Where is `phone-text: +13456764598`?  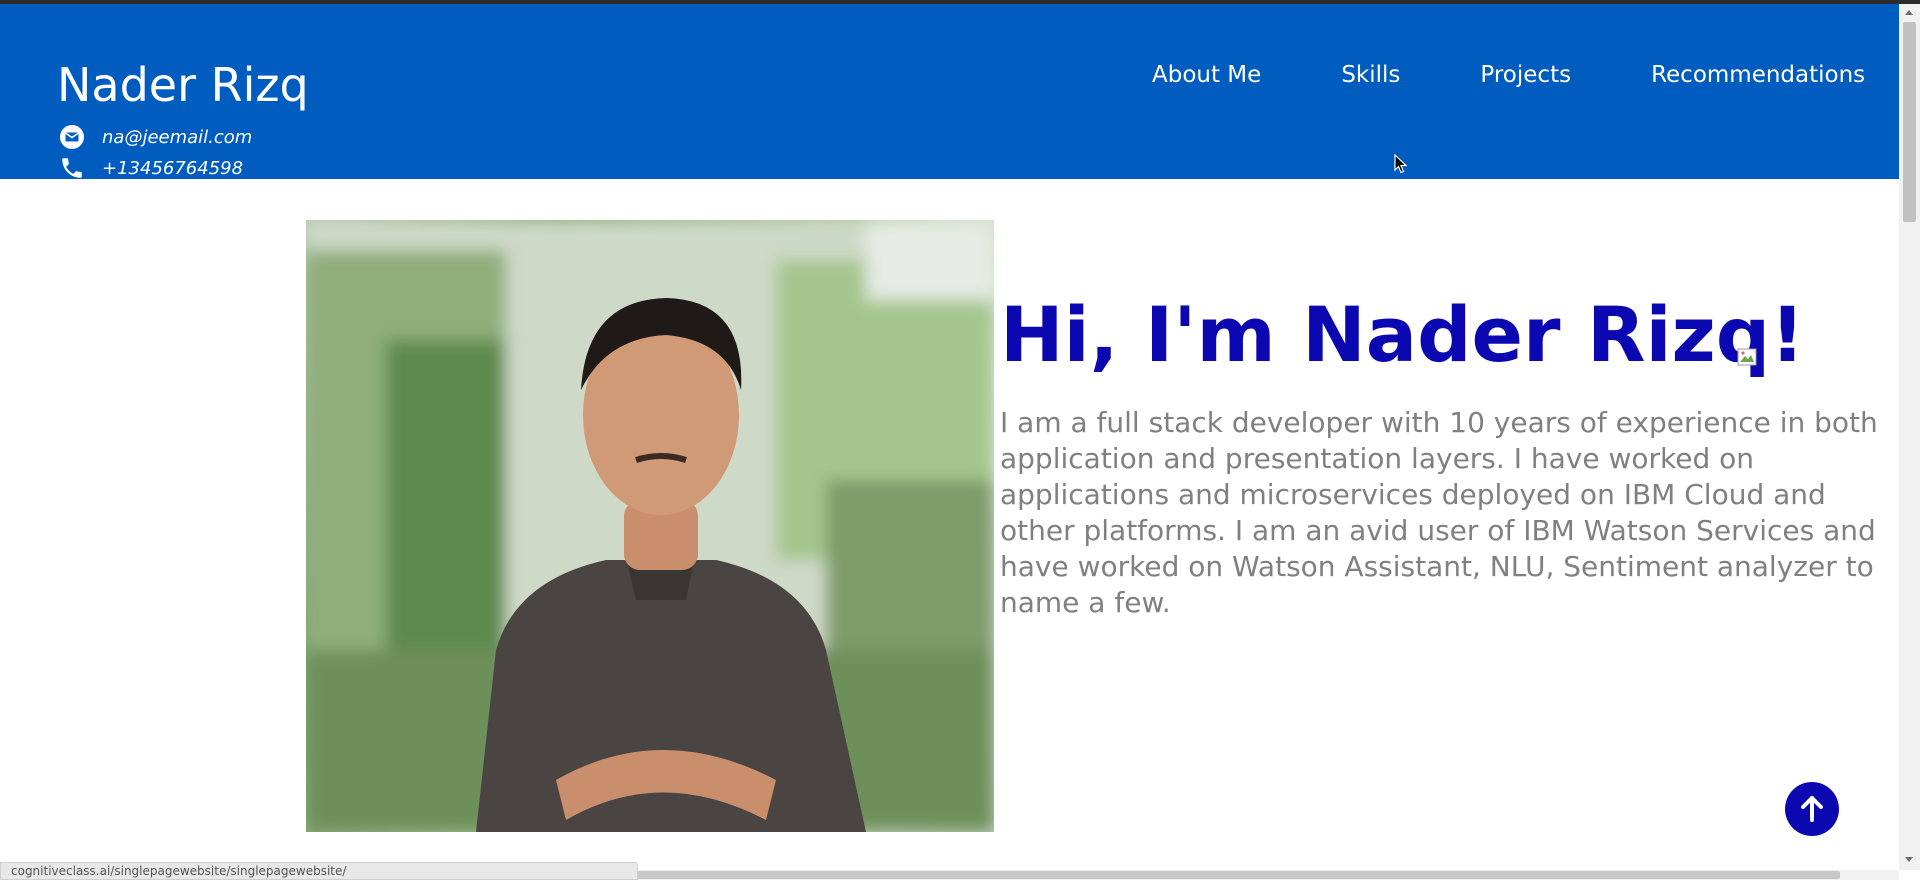 phone-text: +13456764598 is located at coordinates (172, 168).